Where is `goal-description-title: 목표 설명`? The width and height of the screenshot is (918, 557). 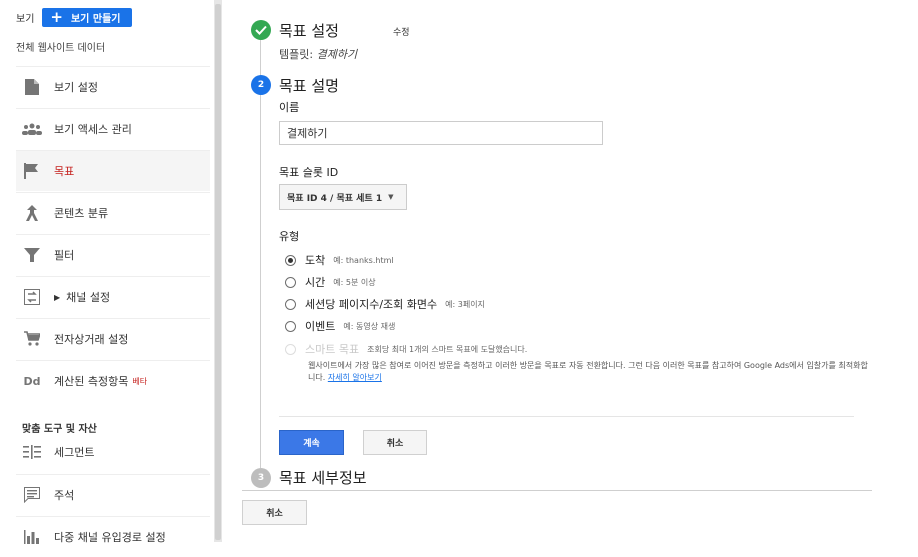 goal-description-title: 목표 설명 is located at coordinates (309, 86).